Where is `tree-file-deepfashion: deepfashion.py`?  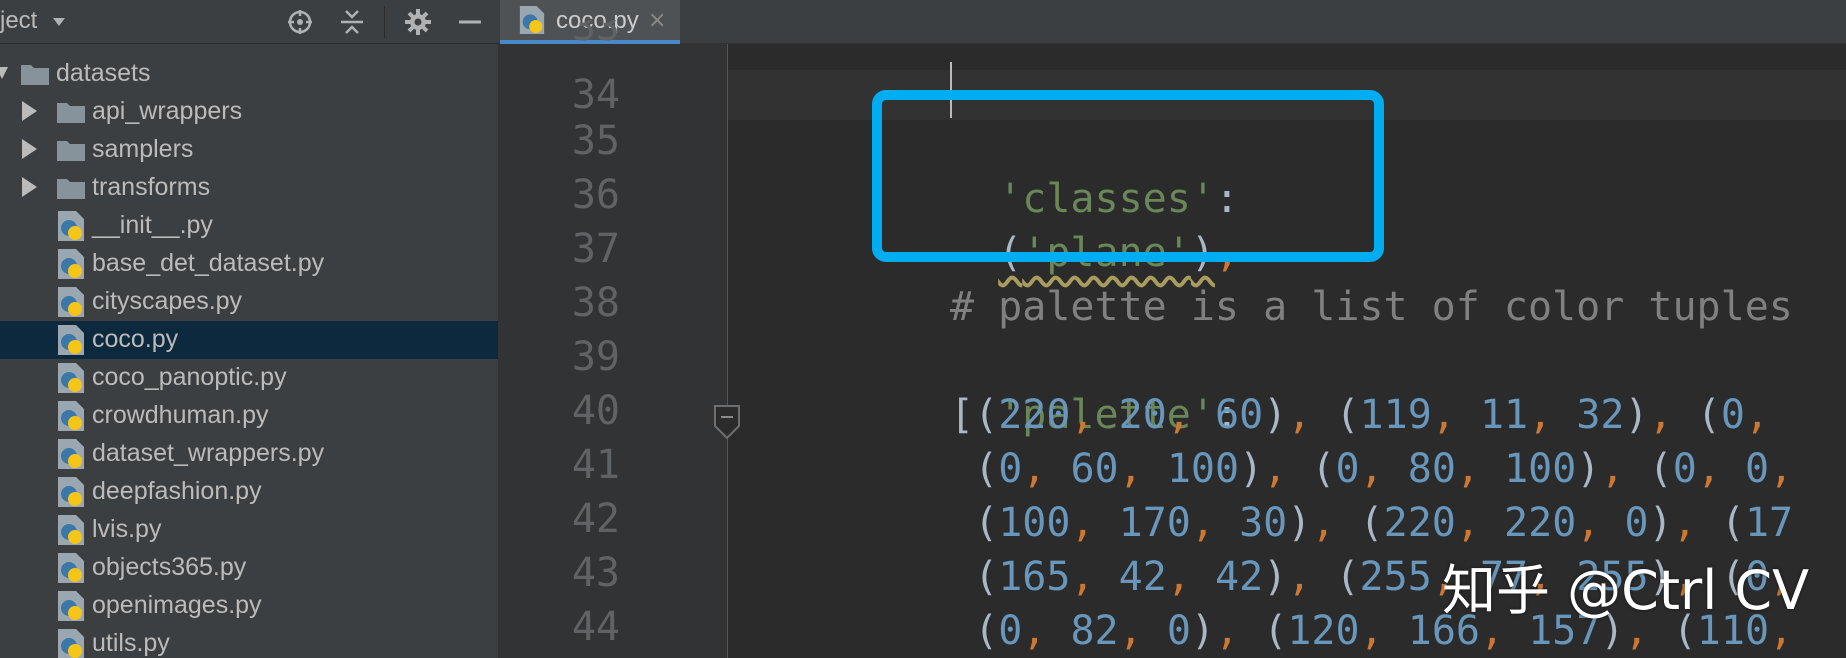
tree-file-deepfashion: deepfashion.py is located at coordinates (249, 492).